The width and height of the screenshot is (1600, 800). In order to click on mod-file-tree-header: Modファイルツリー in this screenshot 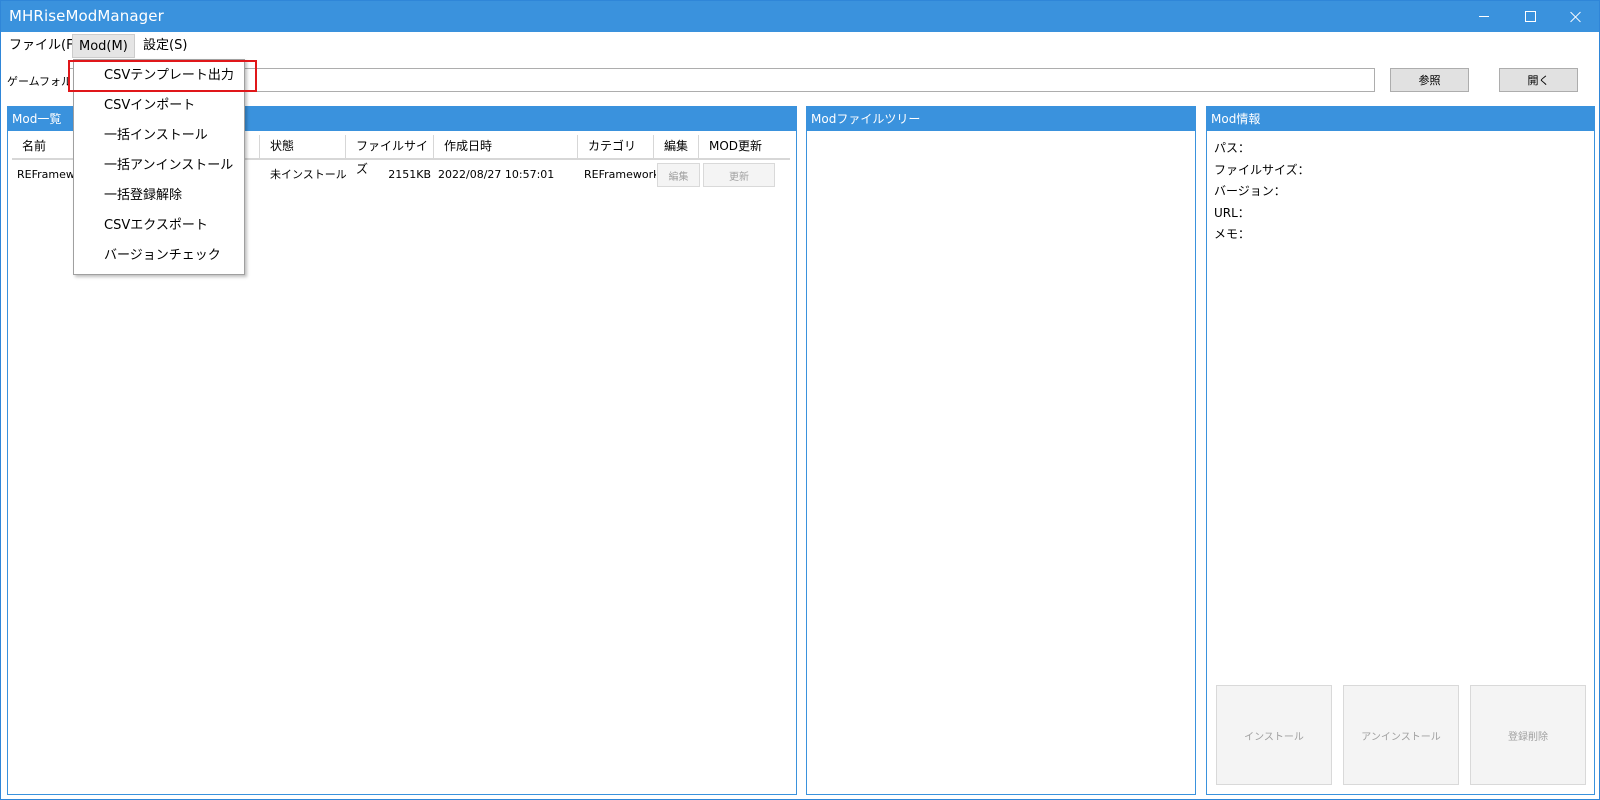, I will do `click(1001, 119)`.